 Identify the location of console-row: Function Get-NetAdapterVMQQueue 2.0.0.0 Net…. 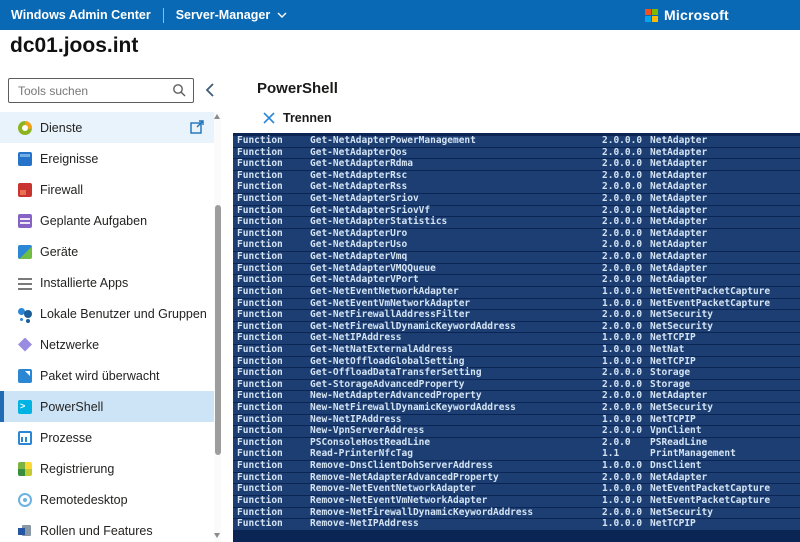
(516, 269).